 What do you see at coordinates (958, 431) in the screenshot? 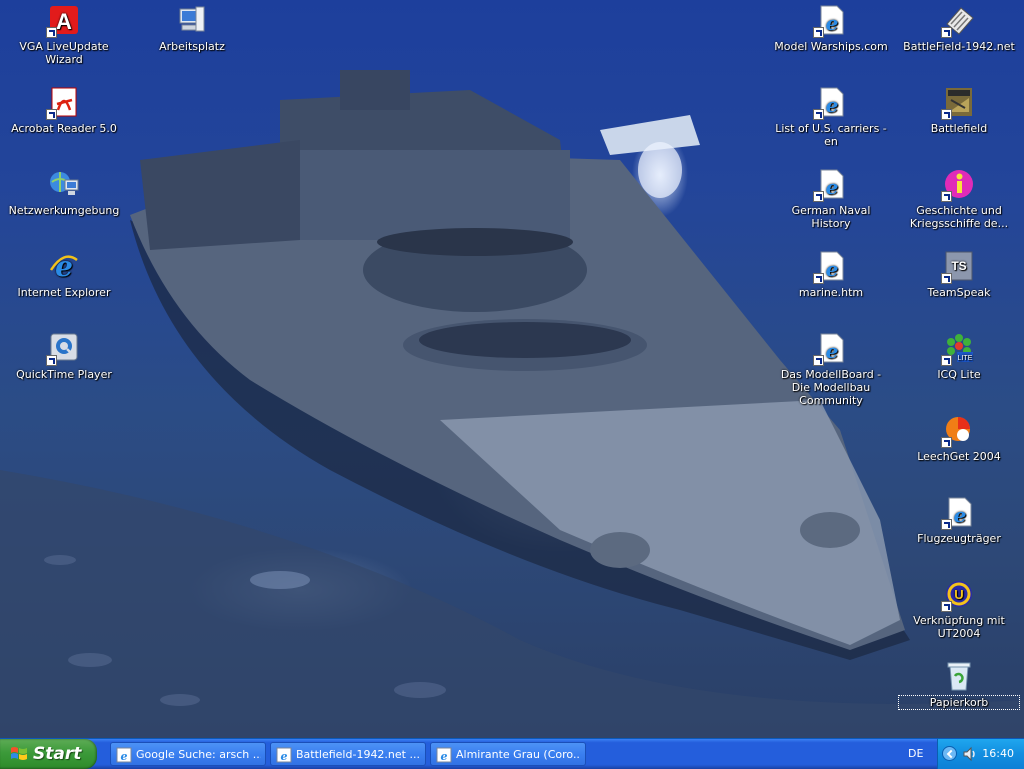
I see `leechget-icon` at bounding box center [958, 431].